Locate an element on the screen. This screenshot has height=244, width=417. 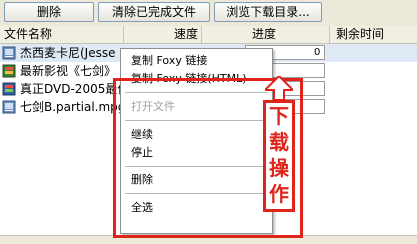
column-header-remaining-time: 剩余时间 is located at coordinates (373, 34).